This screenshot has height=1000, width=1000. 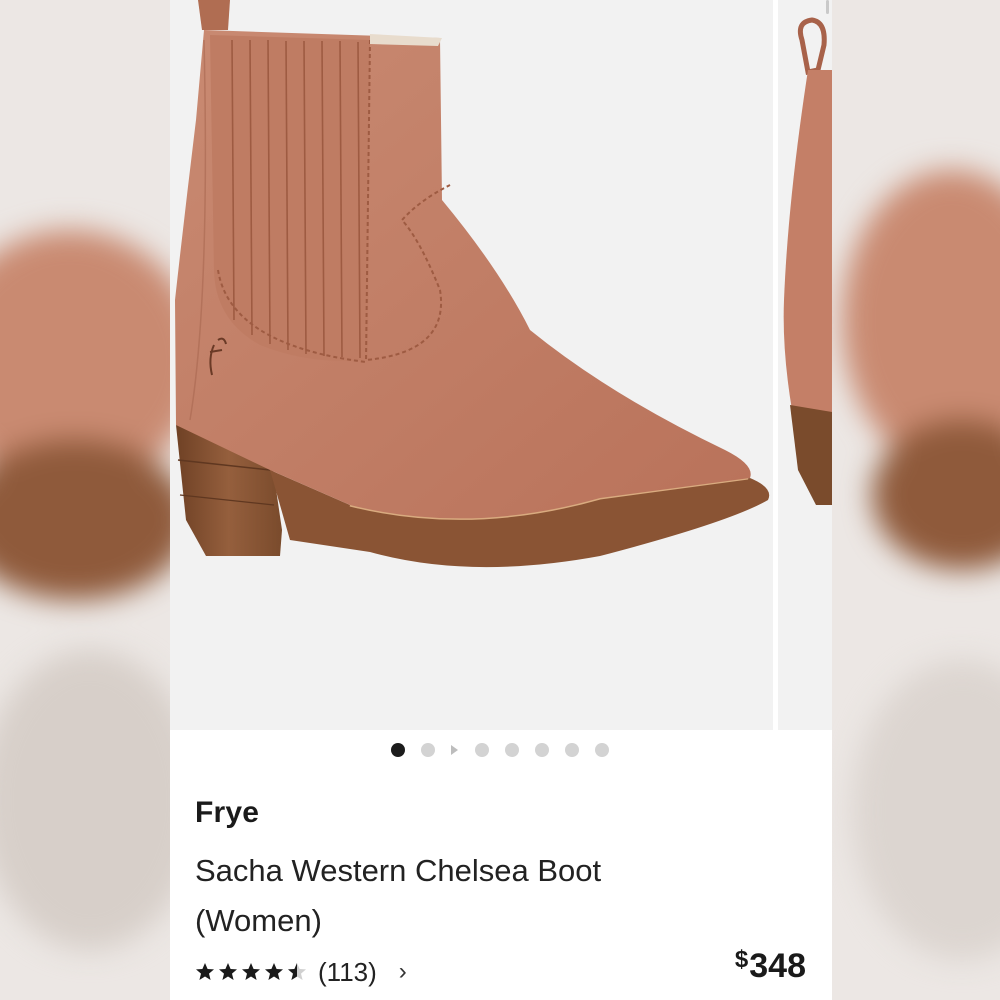 What do you see at coordinates (807, 261) in the screenshot?
I see `next-boot-image` at bounding box center [807, 261].